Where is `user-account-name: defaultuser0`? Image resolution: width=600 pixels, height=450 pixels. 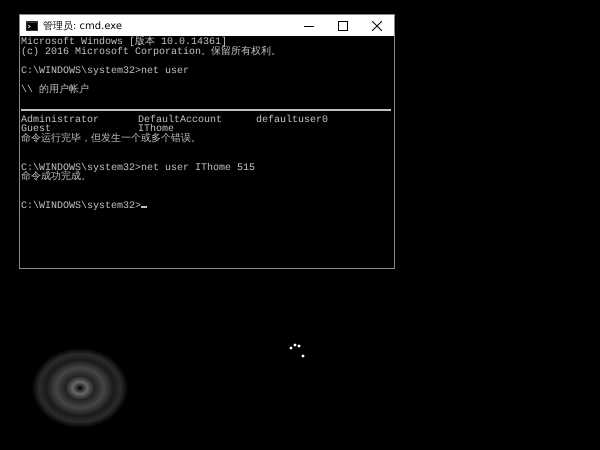
user-account-name: defaultuser0 is located at coordinates (293, 121).